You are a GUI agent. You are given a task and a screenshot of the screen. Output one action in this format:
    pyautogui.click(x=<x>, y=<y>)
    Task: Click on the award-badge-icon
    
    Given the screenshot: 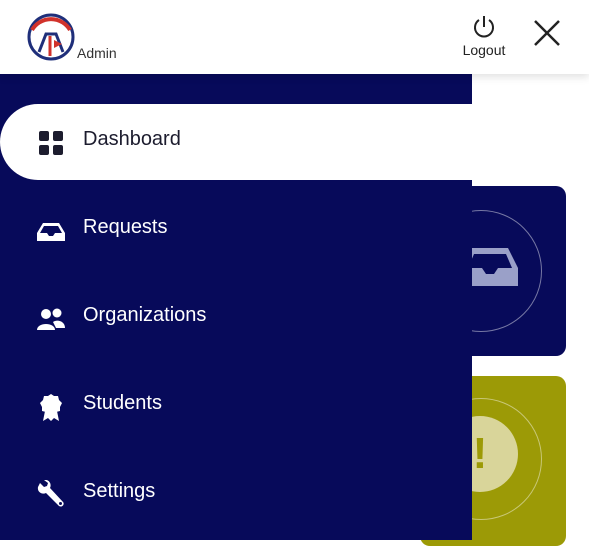 What is the action you would take?
    pyautogui.click(x=51, y=407)
    